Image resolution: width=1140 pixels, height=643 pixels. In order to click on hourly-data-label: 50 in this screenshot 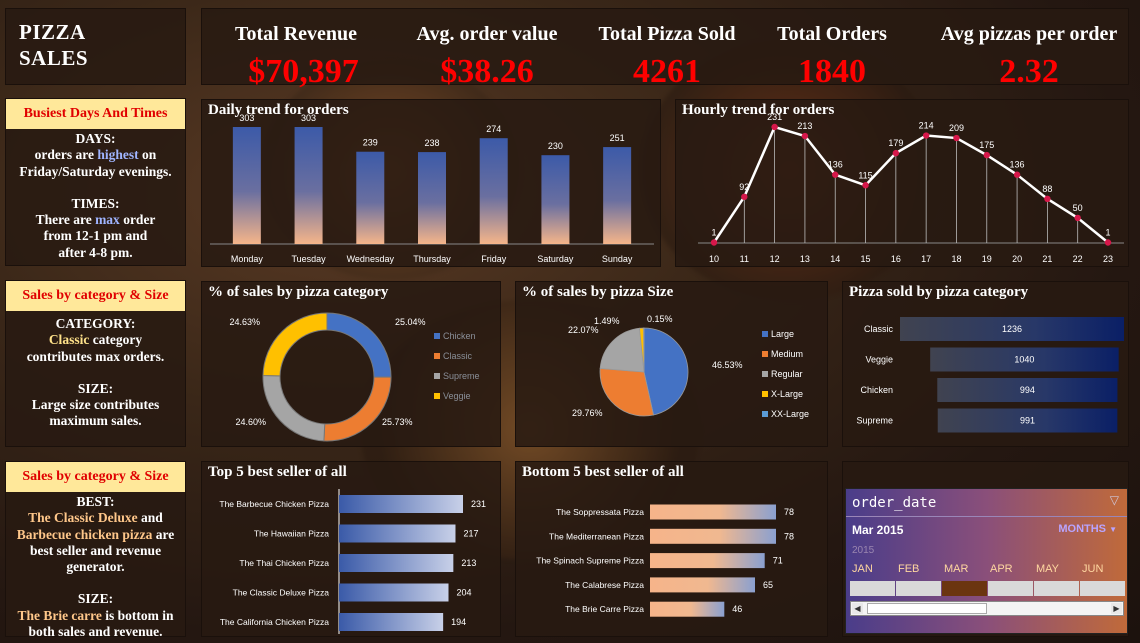, I will do `click(1078, 208)`.